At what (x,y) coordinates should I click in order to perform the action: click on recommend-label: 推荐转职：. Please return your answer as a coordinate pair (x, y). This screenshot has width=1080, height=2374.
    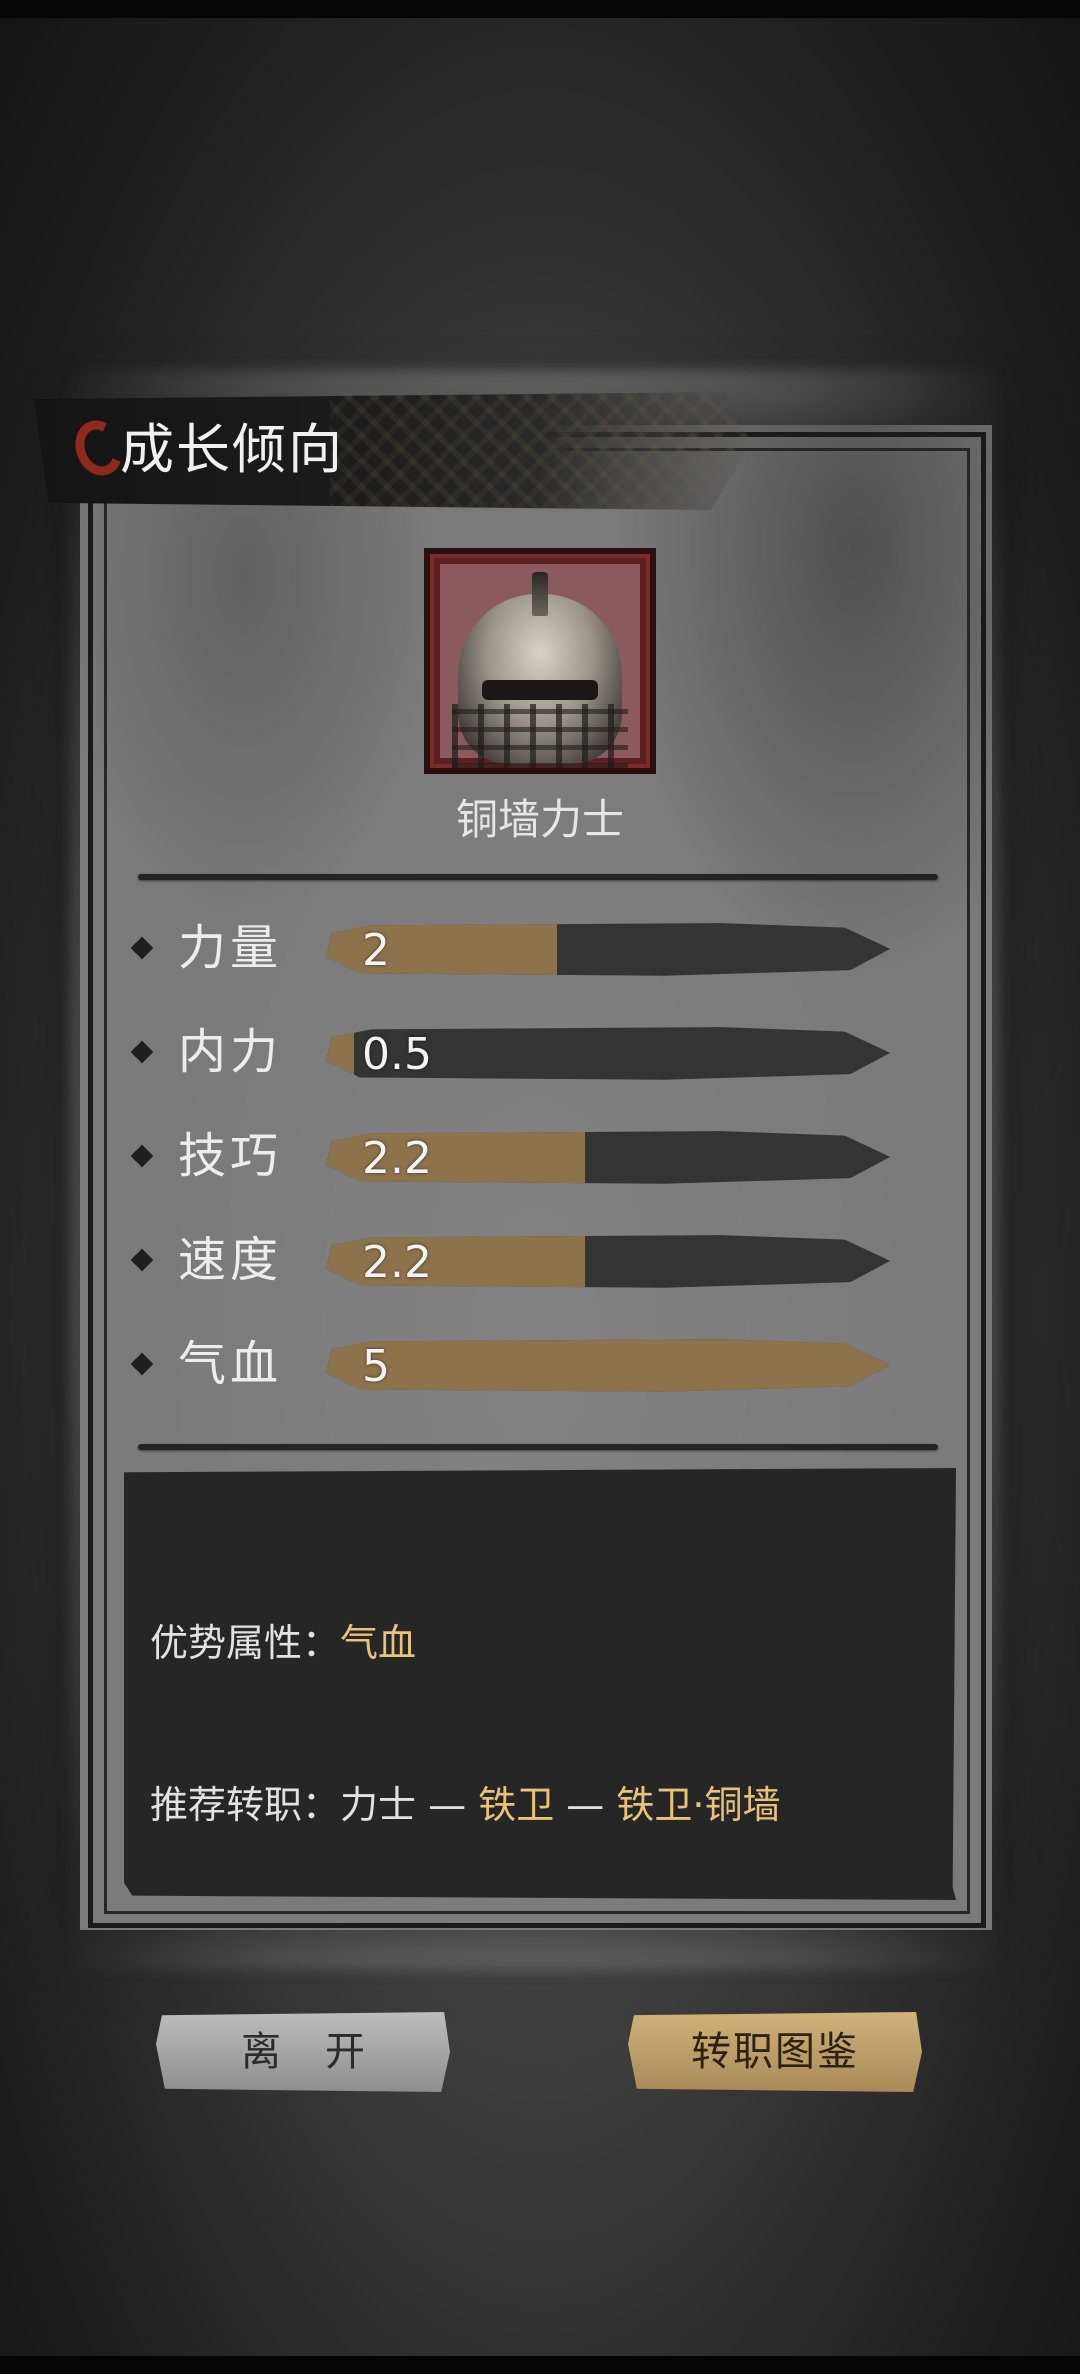
    Looking at the image, I should click on (245, 1805).